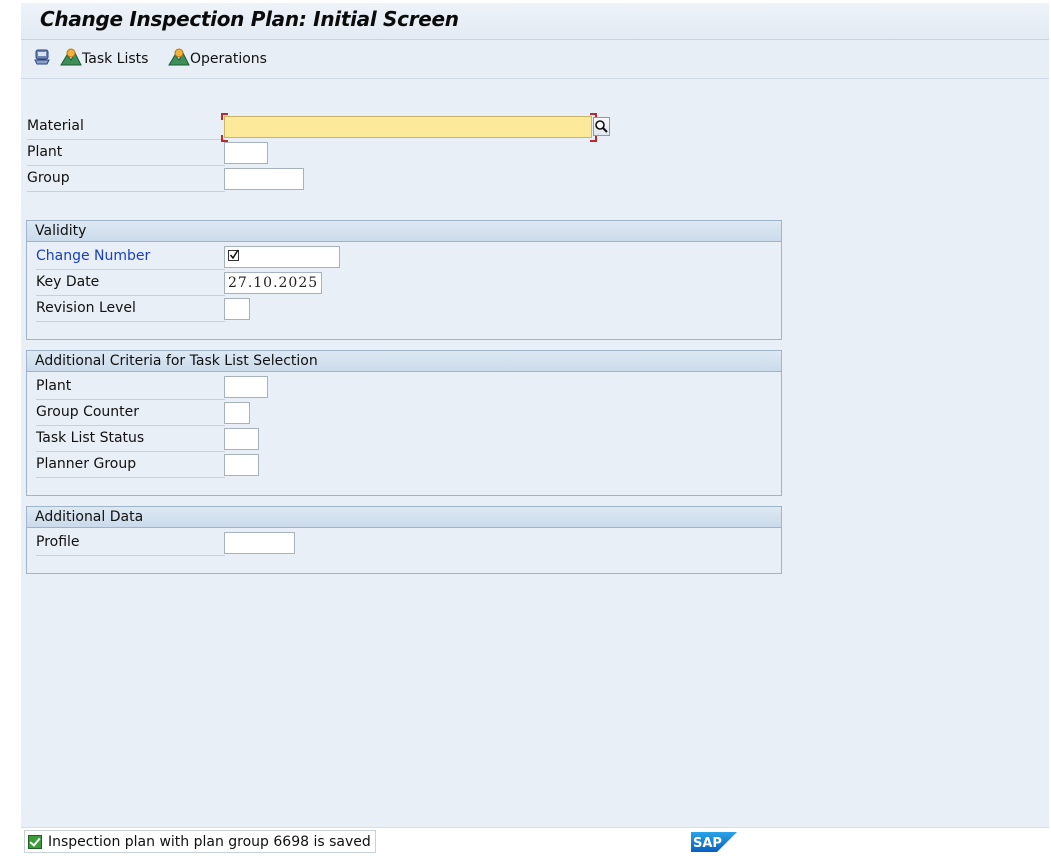 The width and height of the screenshot is (1051, 856). Describe the element at coordinates (237, 309) in the screenshot. I see `revision-level-input` at that location.